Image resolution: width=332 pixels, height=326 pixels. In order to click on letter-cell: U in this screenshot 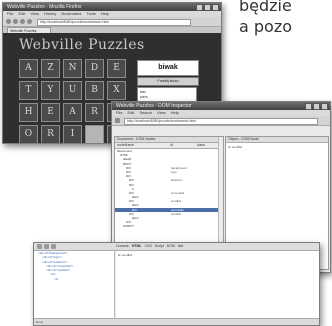, I will do `click(72, 90)`.